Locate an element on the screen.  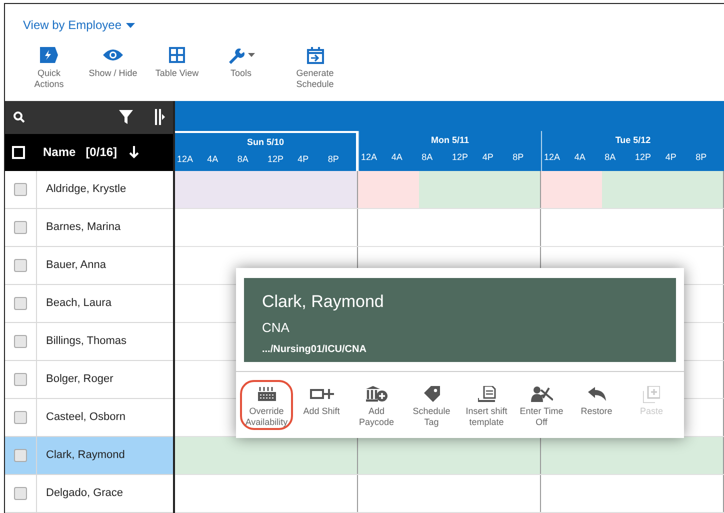
job-title: CNA is located at coordinates (276, 328).